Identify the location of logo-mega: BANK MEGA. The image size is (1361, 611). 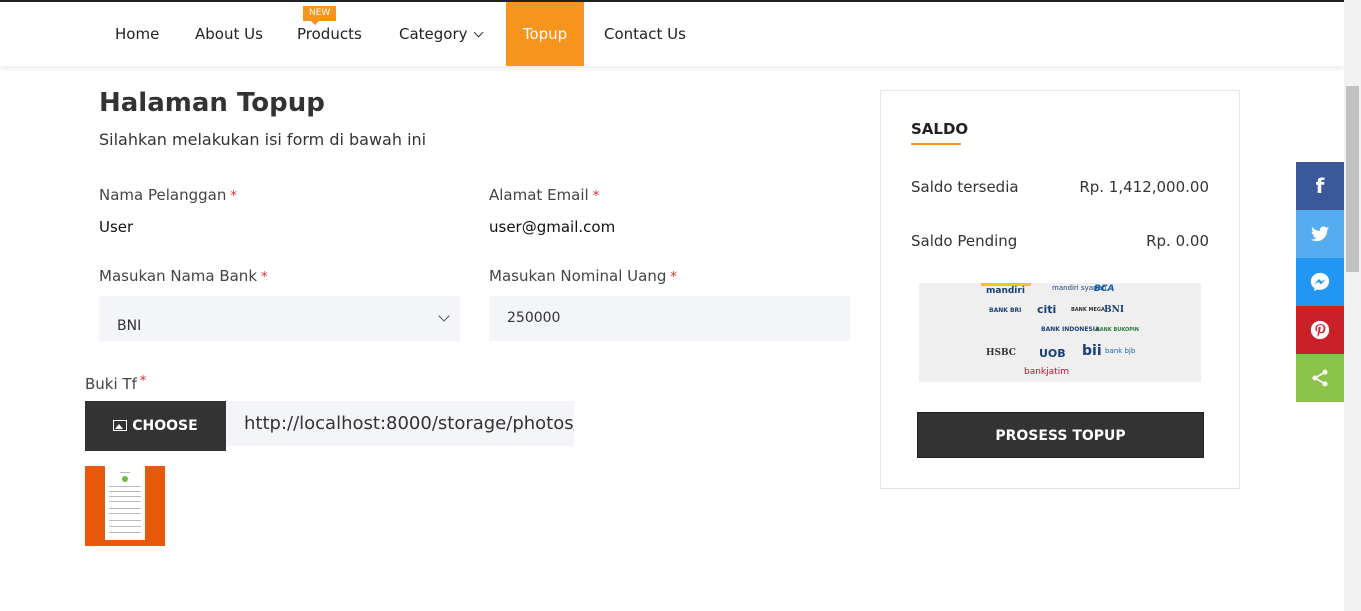
(1088, 310).